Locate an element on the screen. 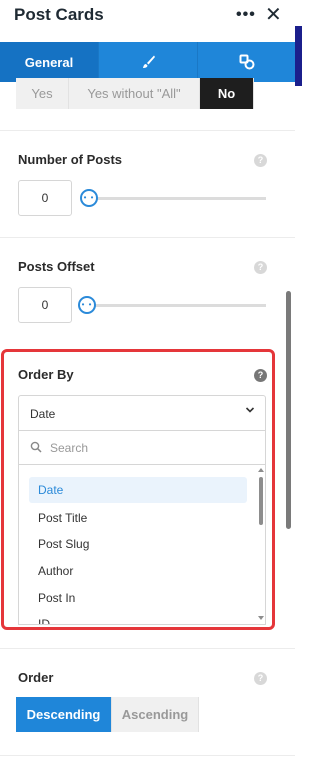 The image size is (320, 773). list-item: ID is located at coordinates (138, 617).